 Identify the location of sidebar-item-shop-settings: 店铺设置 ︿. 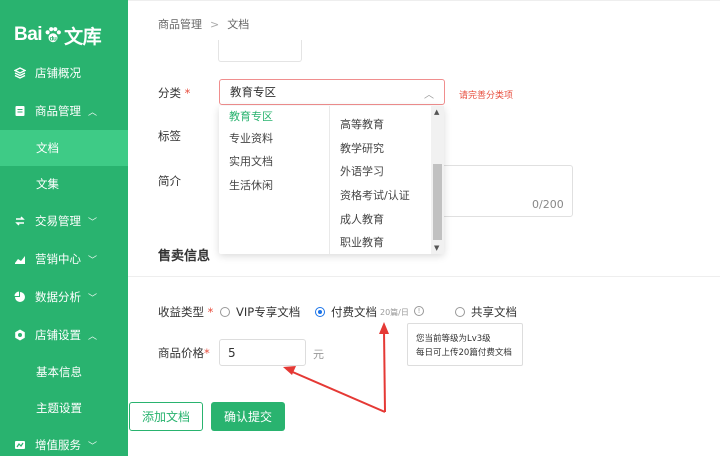
(64, 335).